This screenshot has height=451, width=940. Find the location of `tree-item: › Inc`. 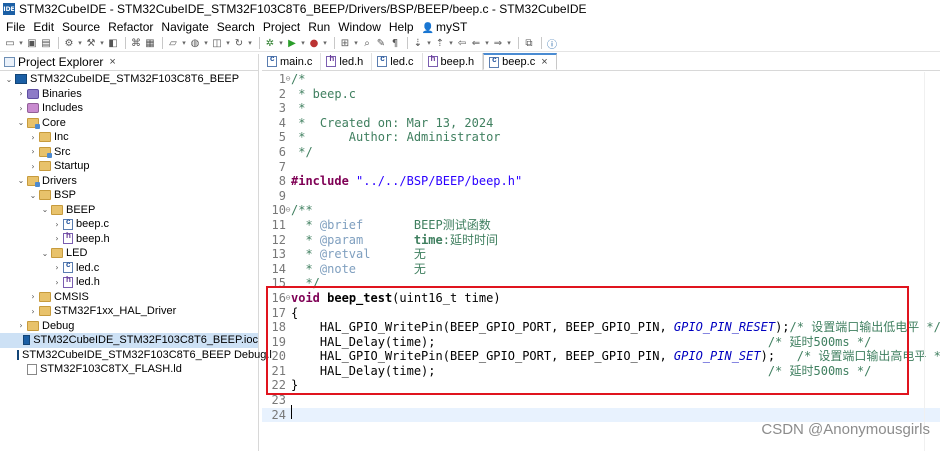

tree-item: › Inc is located at coordinates (129, 137).